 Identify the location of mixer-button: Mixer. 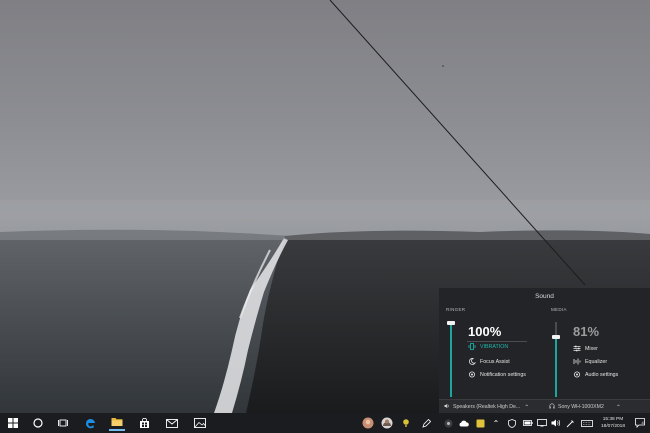
(585, 348).